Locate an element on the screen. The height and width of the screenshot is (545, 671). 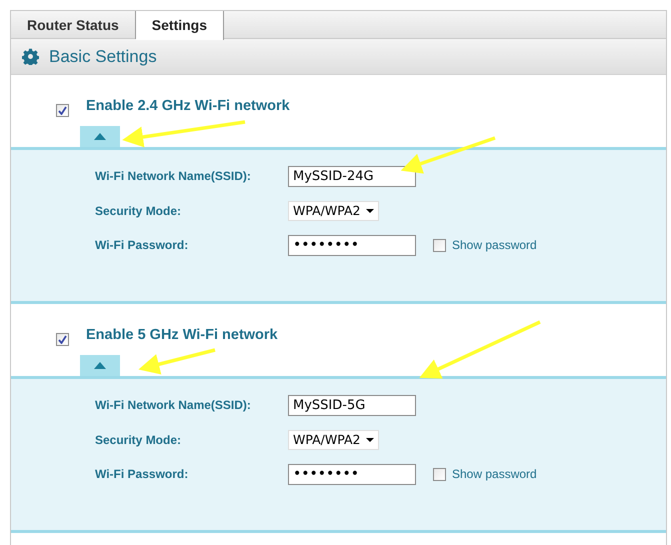
section-title: Basic Settings is located at coordinates (103, 57).